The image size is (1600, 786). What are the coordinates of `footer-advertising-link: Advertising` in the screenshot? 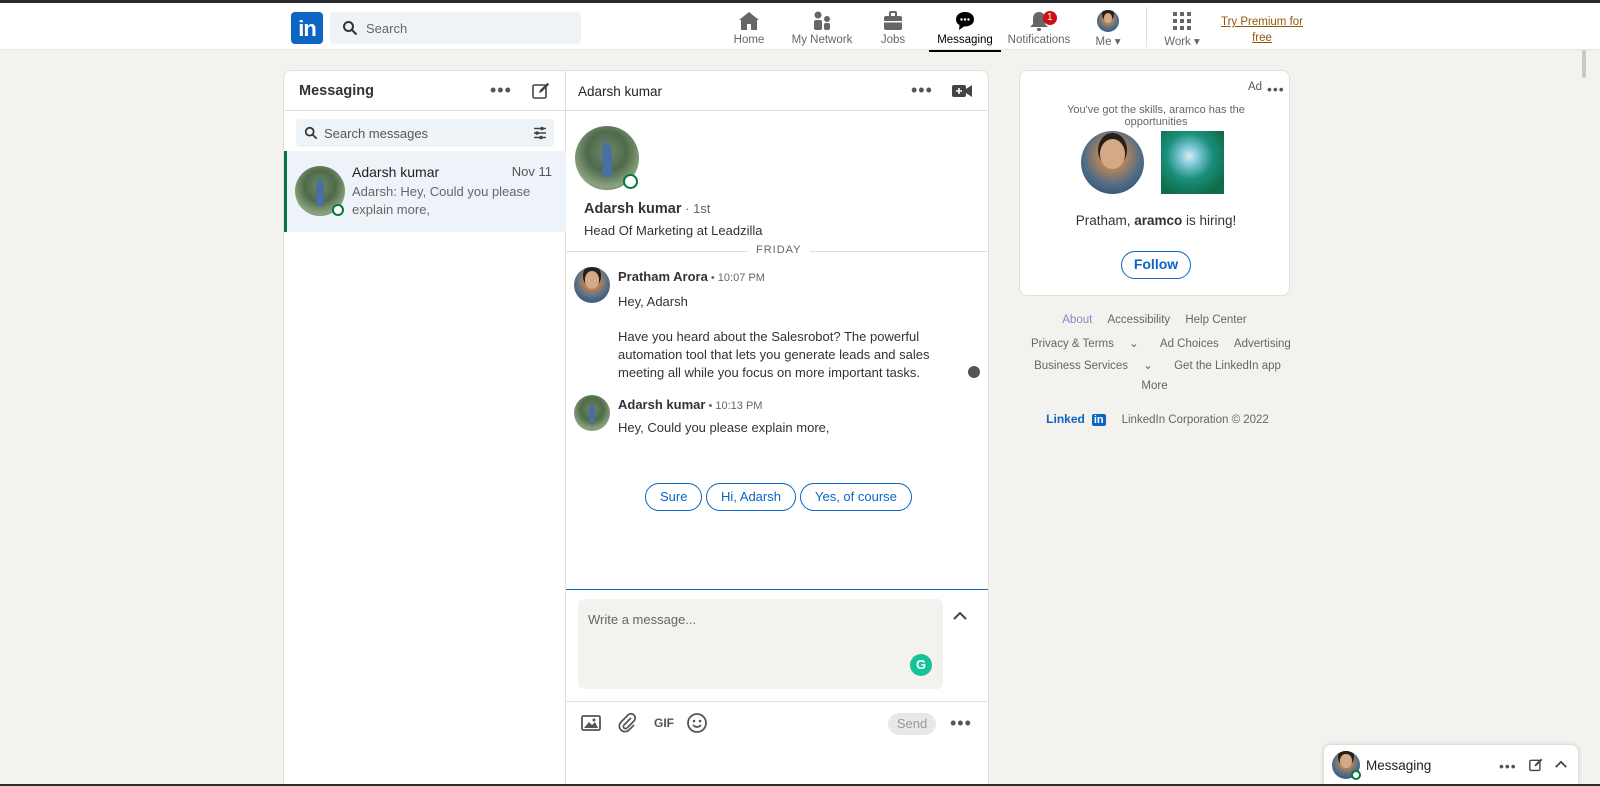 It's located at (1262, 344).